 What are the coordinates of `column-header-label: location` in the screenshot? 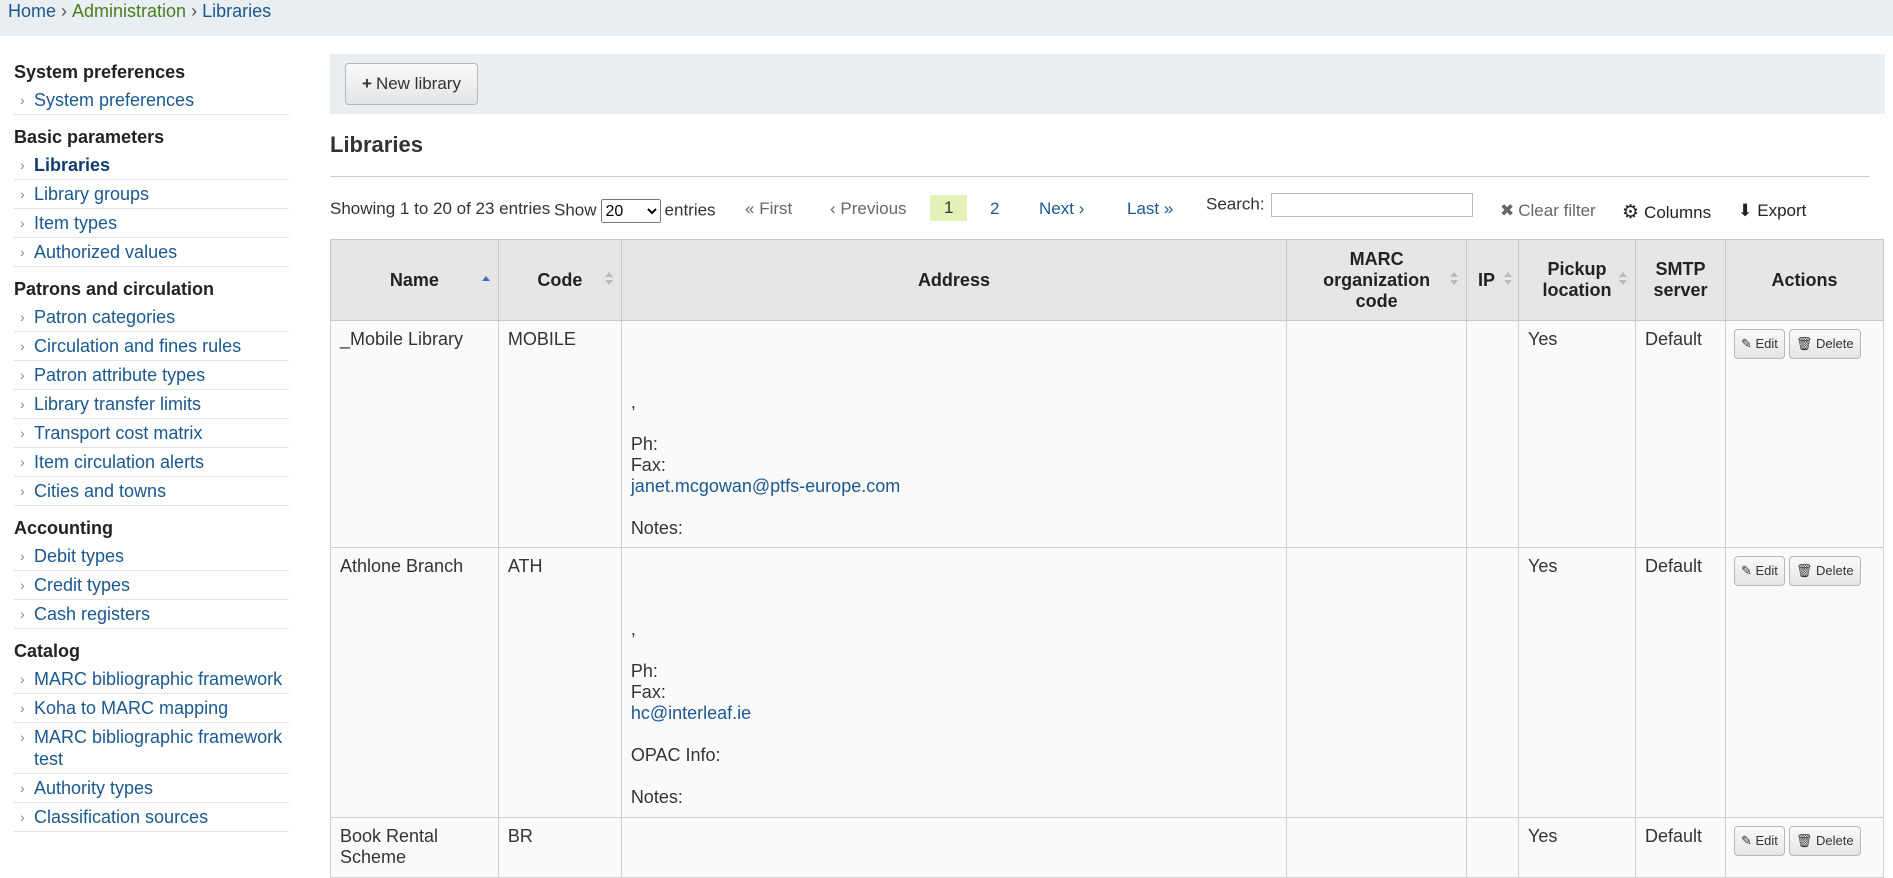 It's located at (1577, 290).